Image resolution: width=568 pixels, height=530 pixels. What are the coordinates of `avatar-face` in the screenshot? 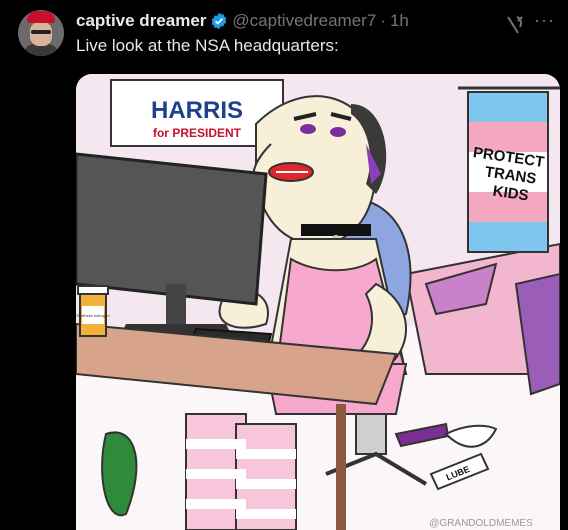 It's located at (41, 34).